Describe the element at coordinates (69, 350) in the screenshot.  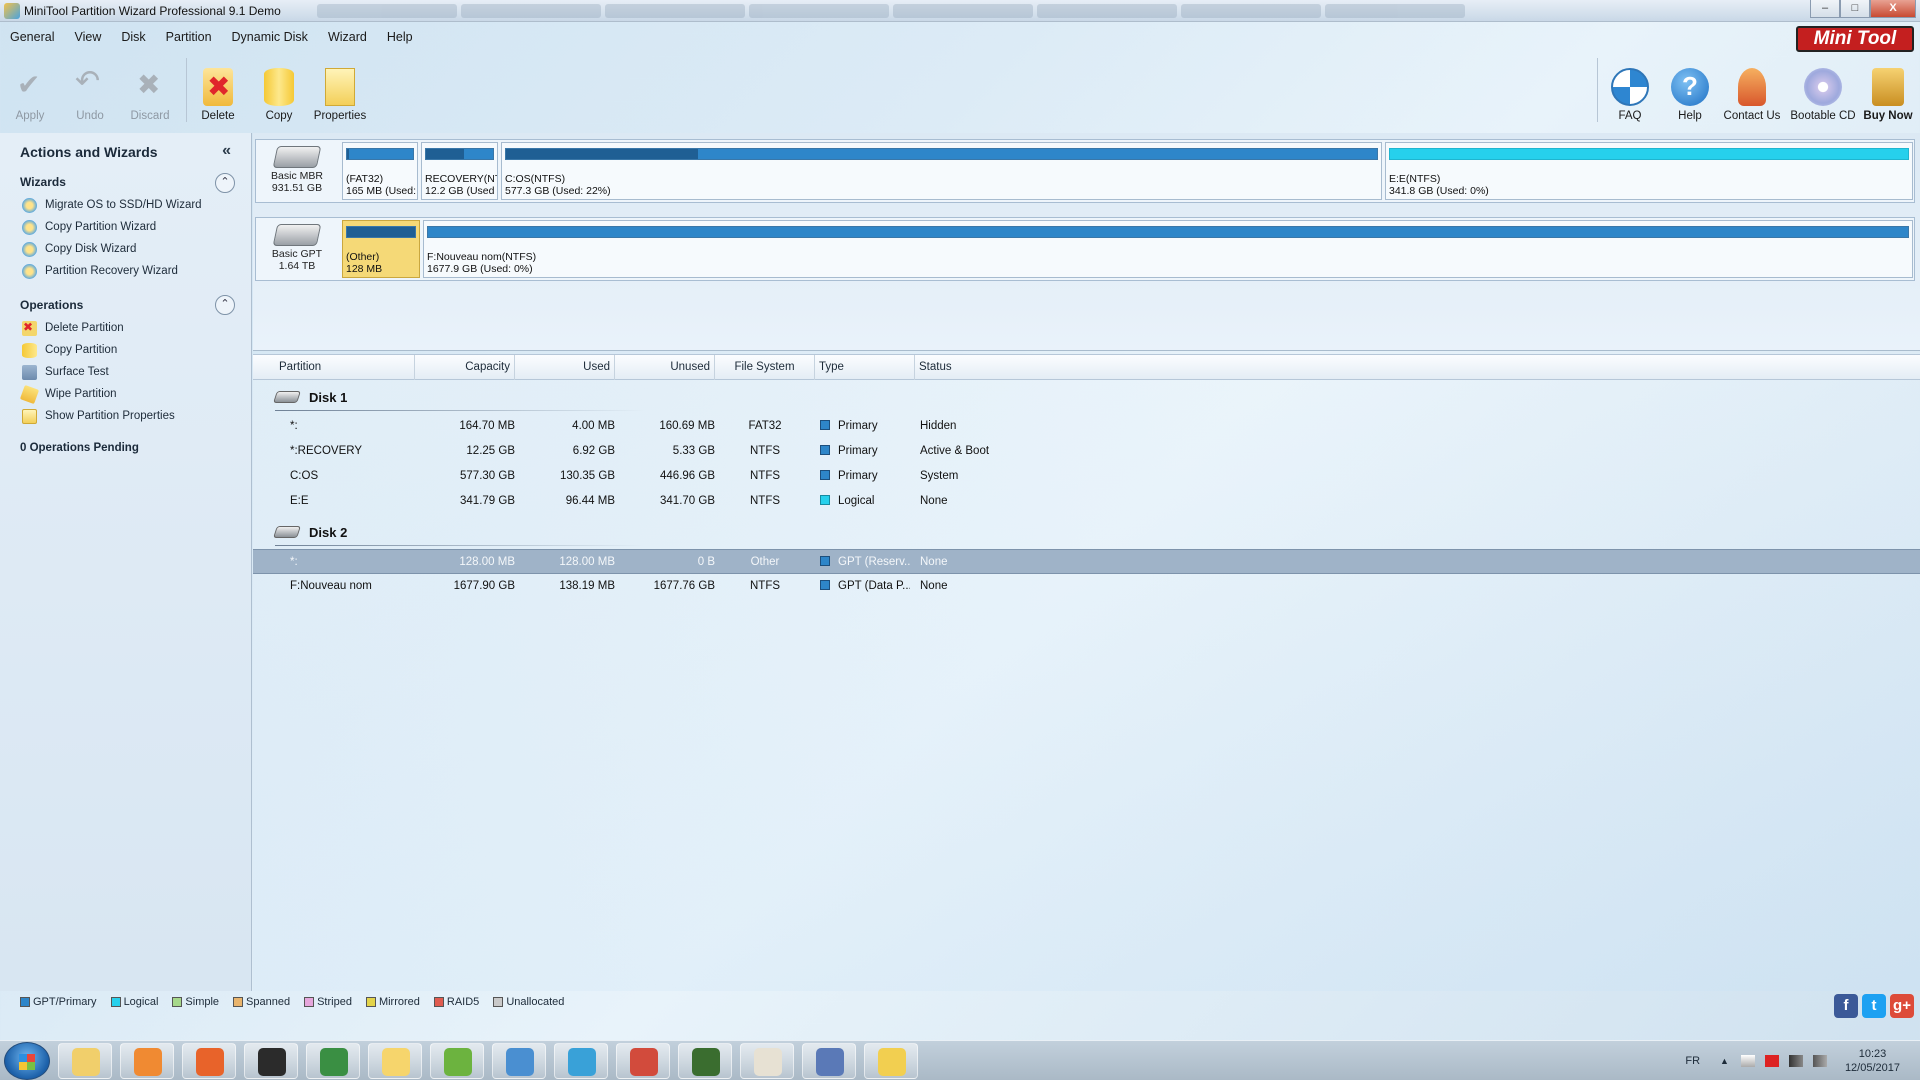
I see `operation-copy-partition: Copy Partition` at that location.